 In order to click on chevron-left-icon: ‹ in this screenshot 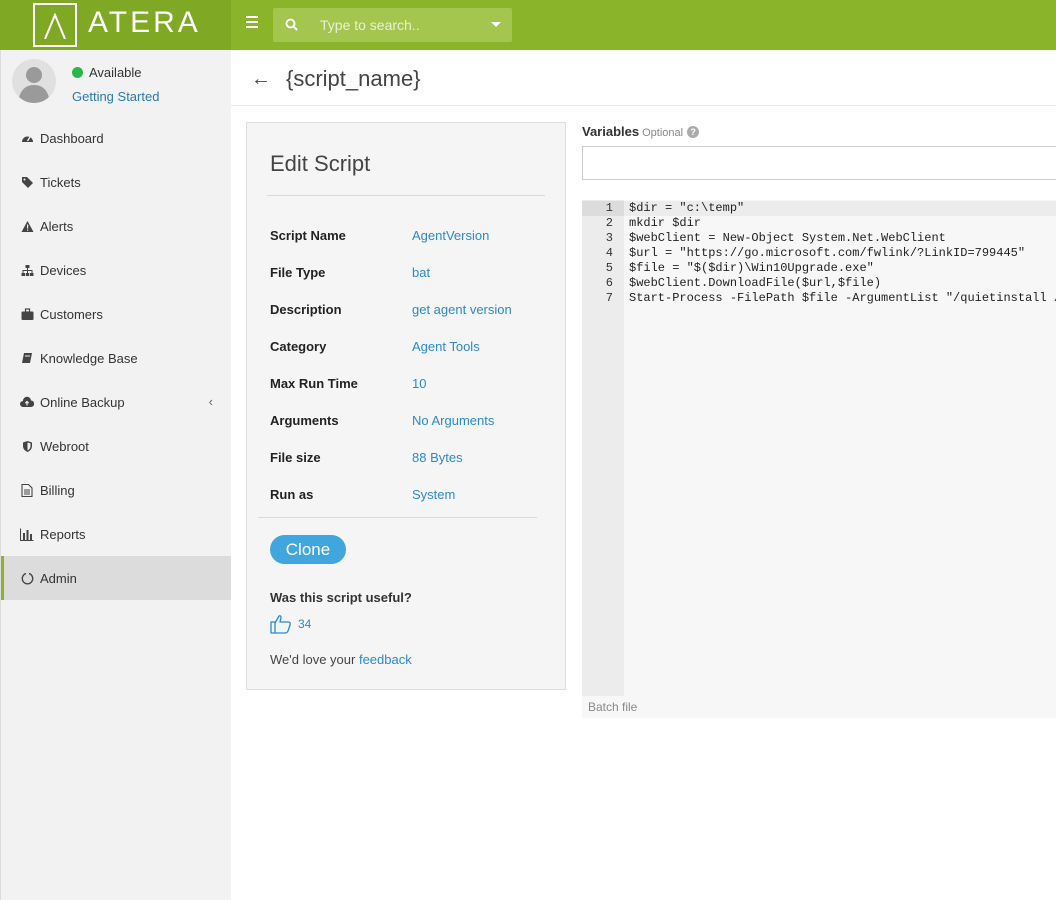, I will do `click(211, 401)`.